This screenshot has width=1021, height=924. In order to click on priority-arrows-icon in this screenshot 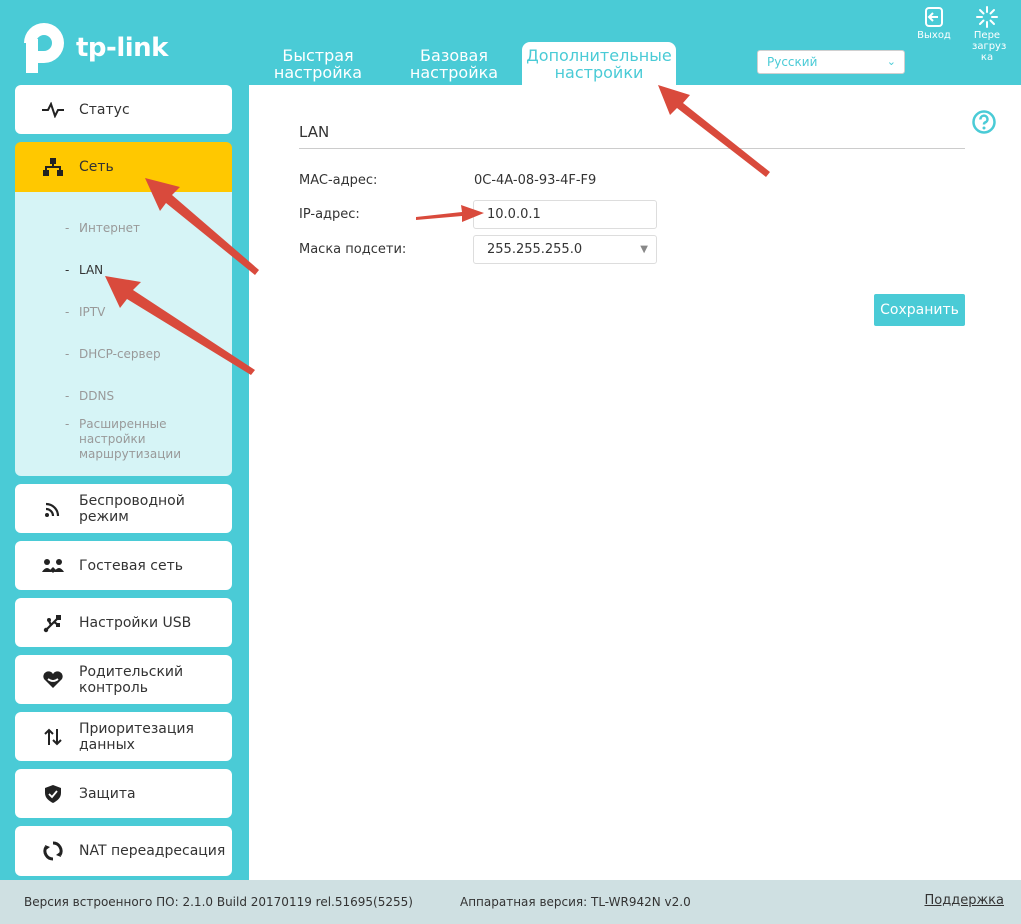, I will do `click(53, 737)`.